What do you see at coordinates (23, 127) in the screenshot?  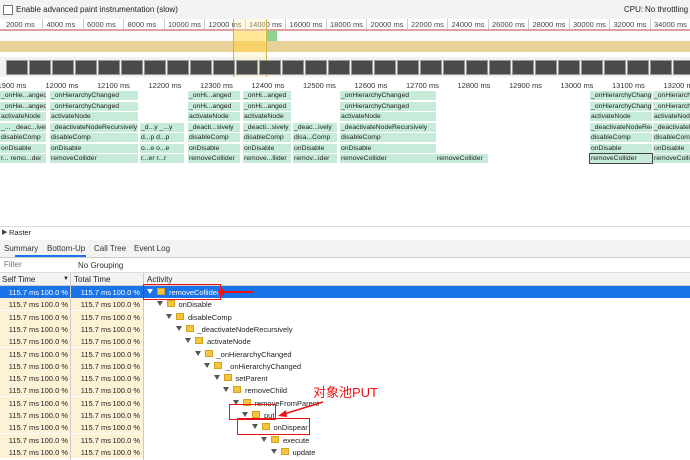 I see `flame-event: _... _deac...ively` at bounding box center [23, 127].